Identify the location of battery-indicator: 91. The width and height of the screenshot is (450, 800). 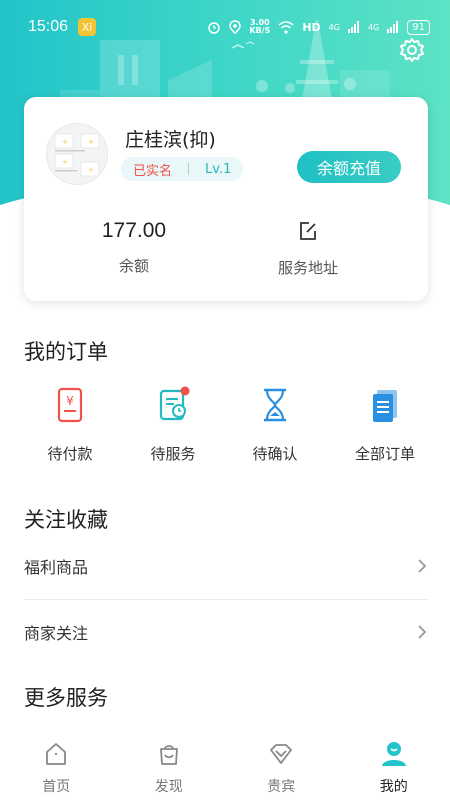
(418, 27).